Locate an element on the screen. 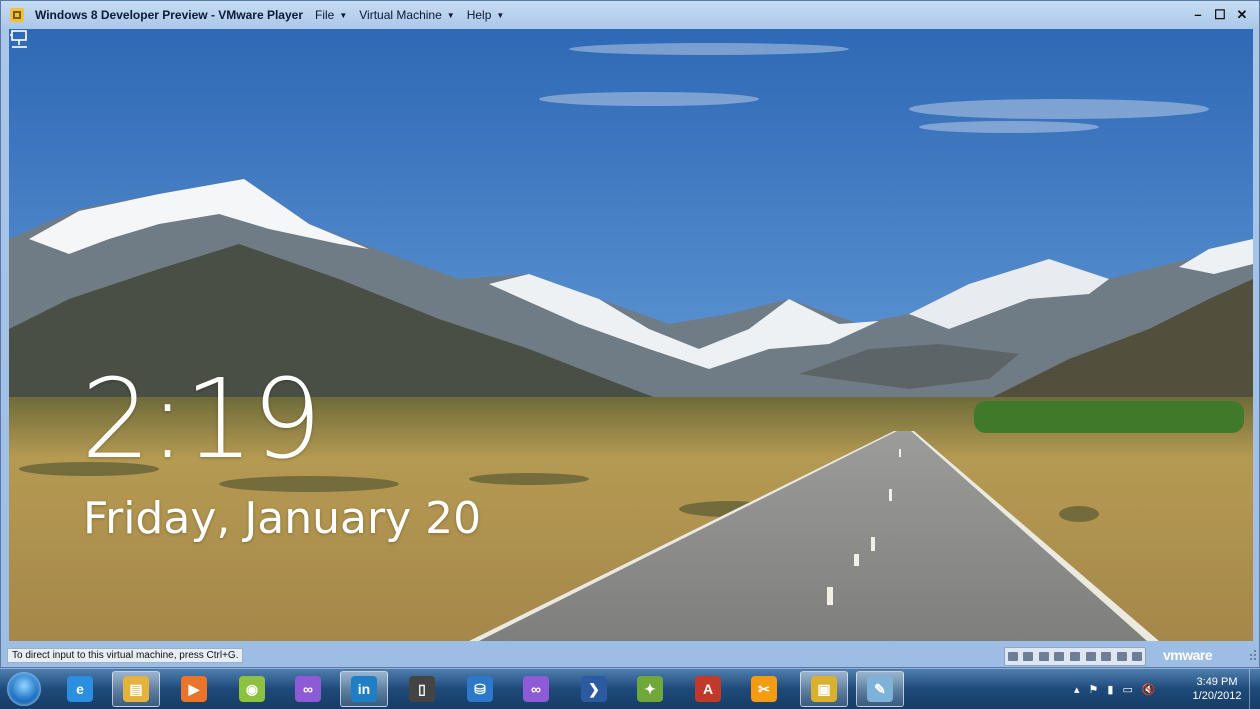  phone-emulator-icon: ▯ is located at coordinates (422, 689).